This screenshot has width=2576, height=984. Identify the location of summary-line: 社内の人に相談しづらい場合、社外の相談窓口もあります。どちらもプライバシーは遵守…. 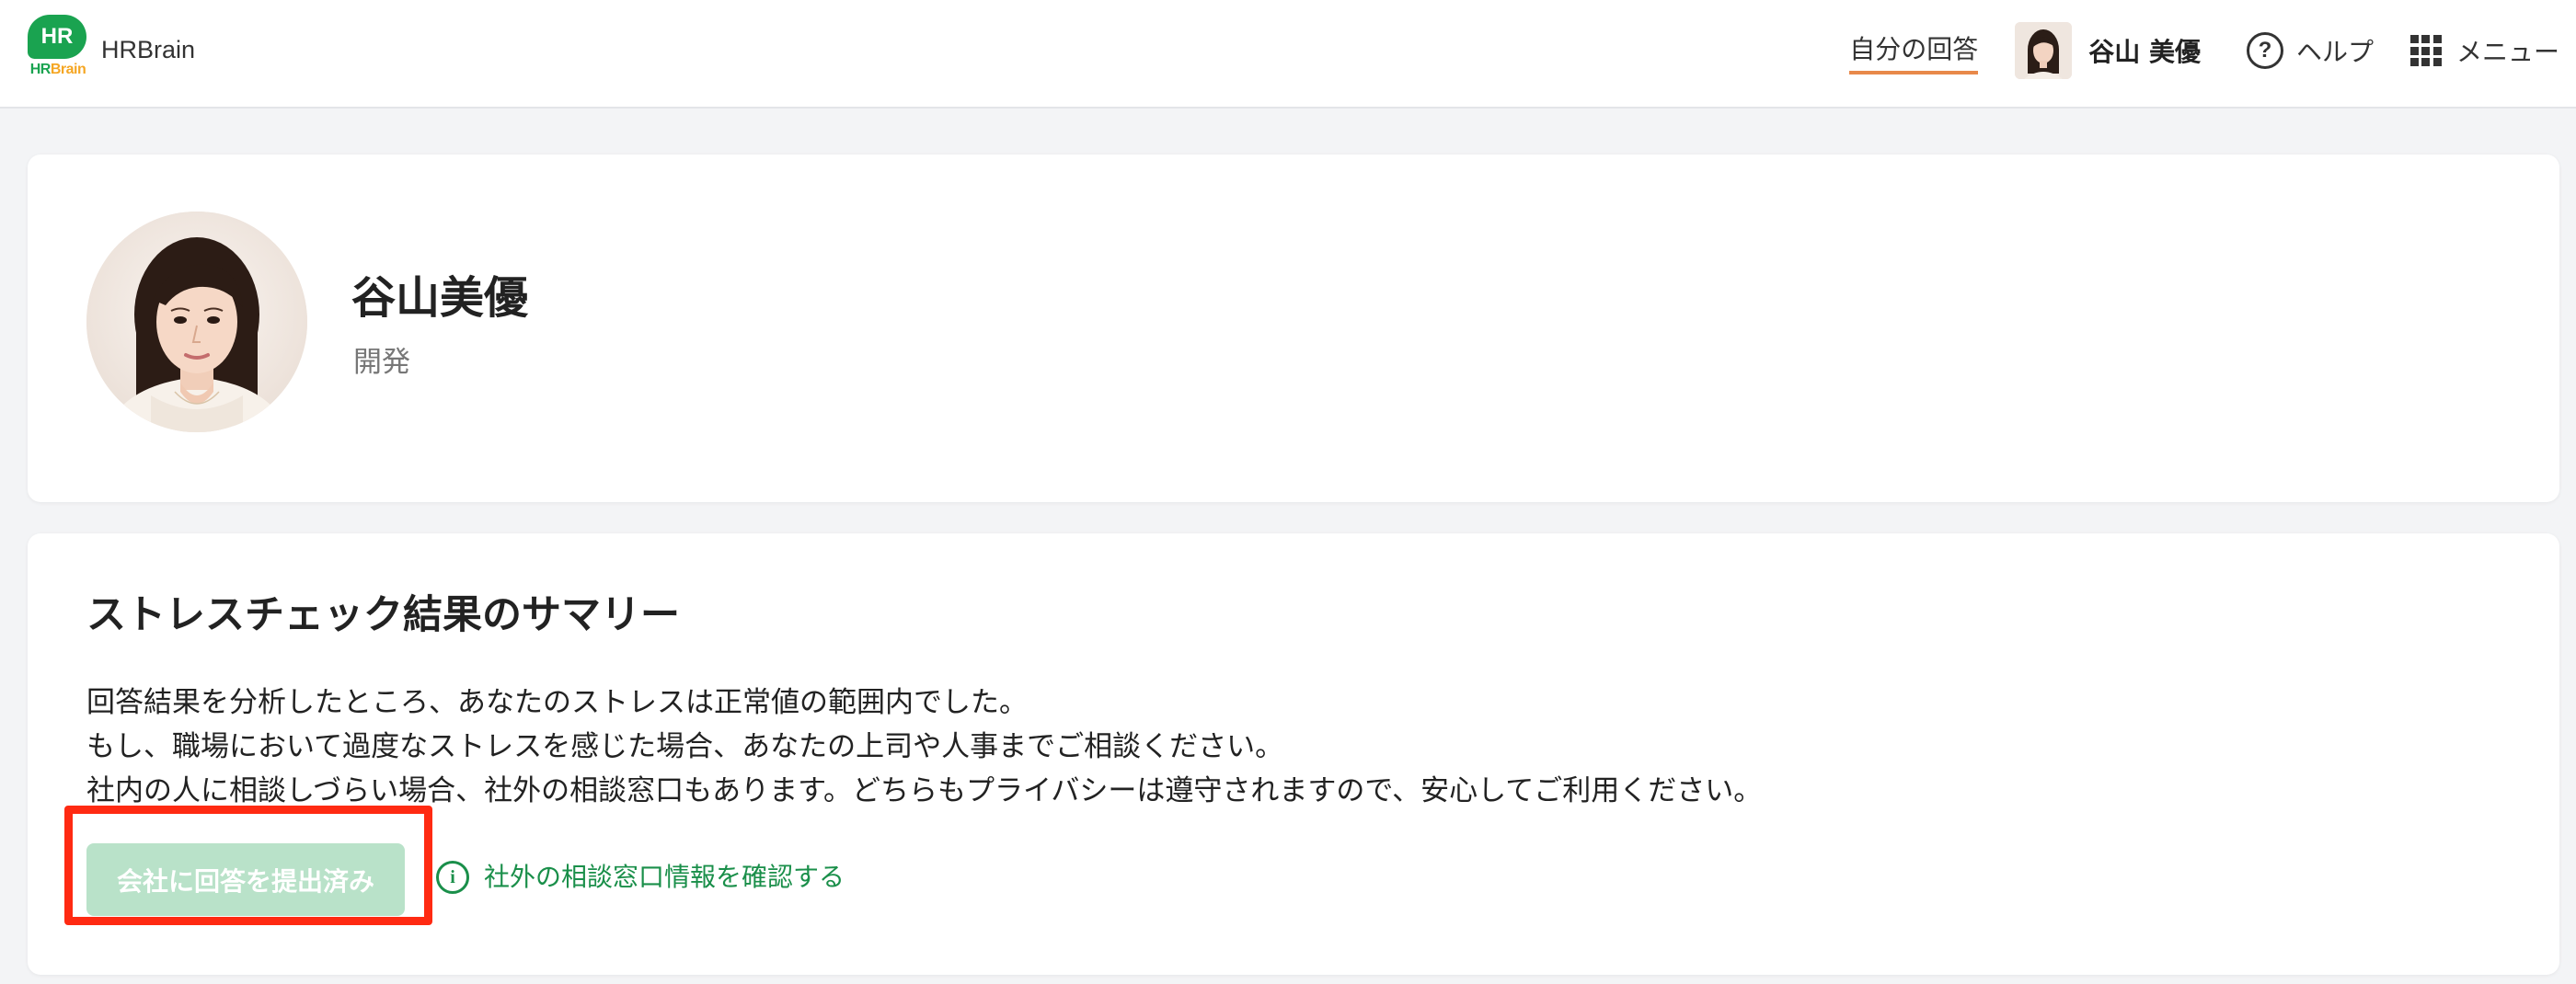
(924, 791).